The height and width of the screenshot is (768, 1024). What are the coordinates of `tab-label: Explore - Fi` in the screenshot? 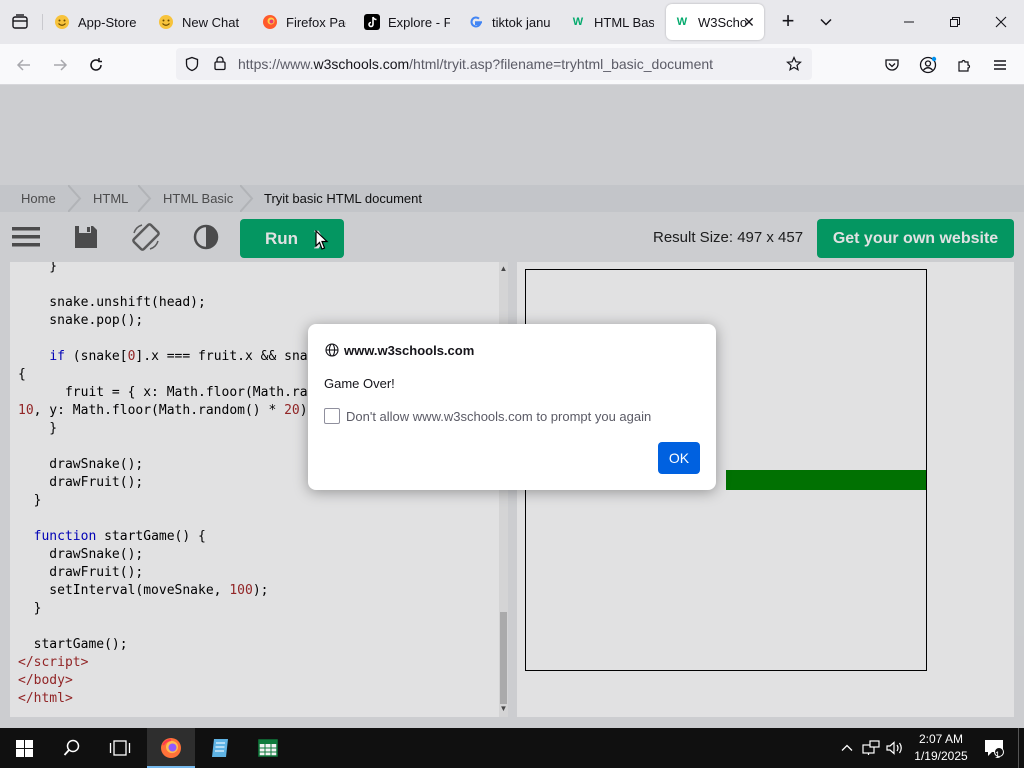 It's located at (419, 22).